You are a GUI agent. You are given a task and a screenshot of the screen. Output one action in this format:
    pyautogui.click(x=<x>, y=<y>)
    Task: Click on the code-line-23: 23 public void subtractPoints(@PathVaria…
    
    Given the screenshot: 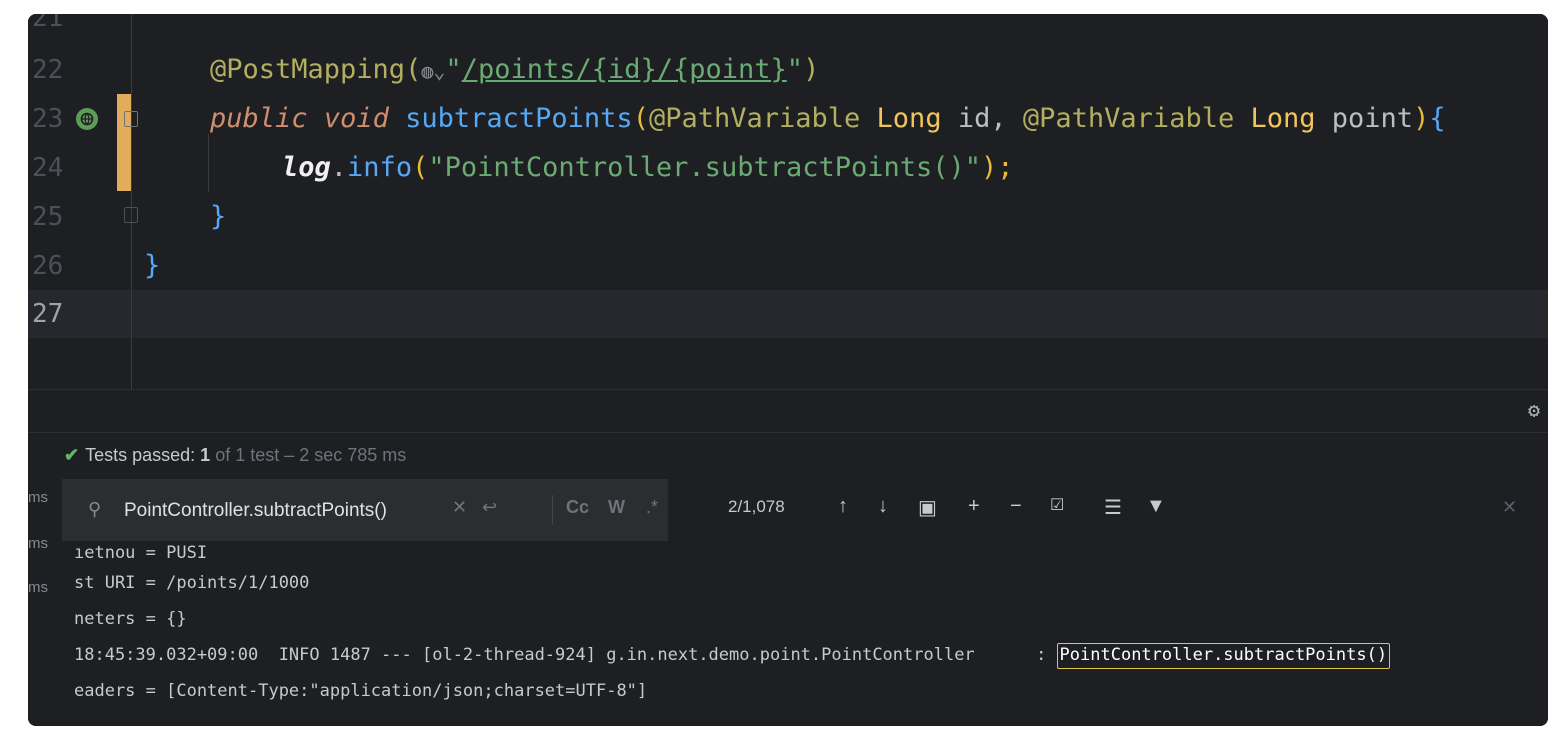 What is the action you would take?
    pyautogui.click(x=788, y=119)
    